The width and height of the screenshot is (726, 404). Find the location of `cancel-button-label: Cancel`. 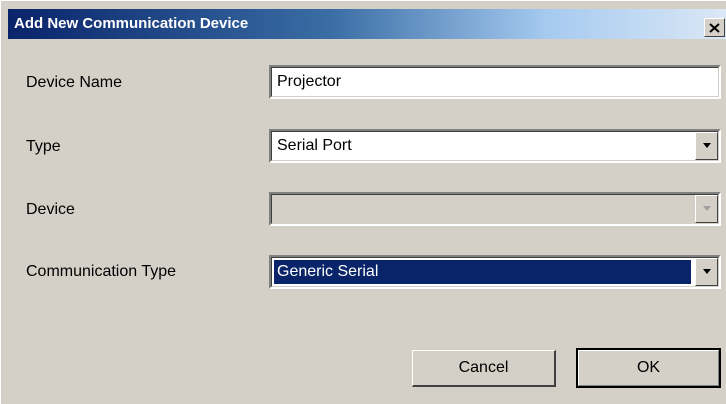

cancel-button-label: Cancel is located at coordinates (483, 367).